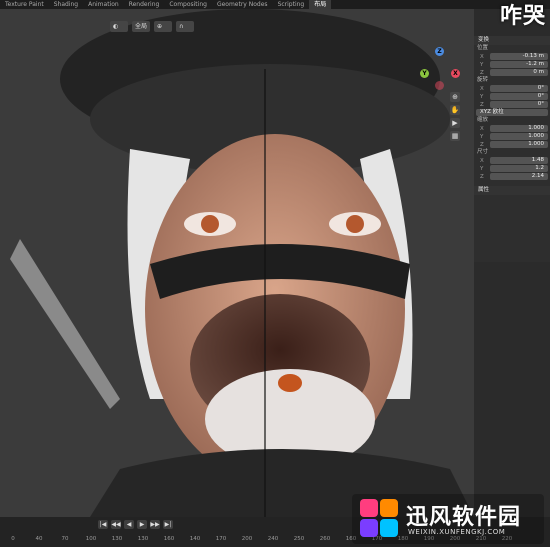 The width and height of the screenshot is (550, 547). What do you see at coordinates (91, 539) in the screenshot?
I see `frame-tick-label: 100` at bounding box center [91, 539].